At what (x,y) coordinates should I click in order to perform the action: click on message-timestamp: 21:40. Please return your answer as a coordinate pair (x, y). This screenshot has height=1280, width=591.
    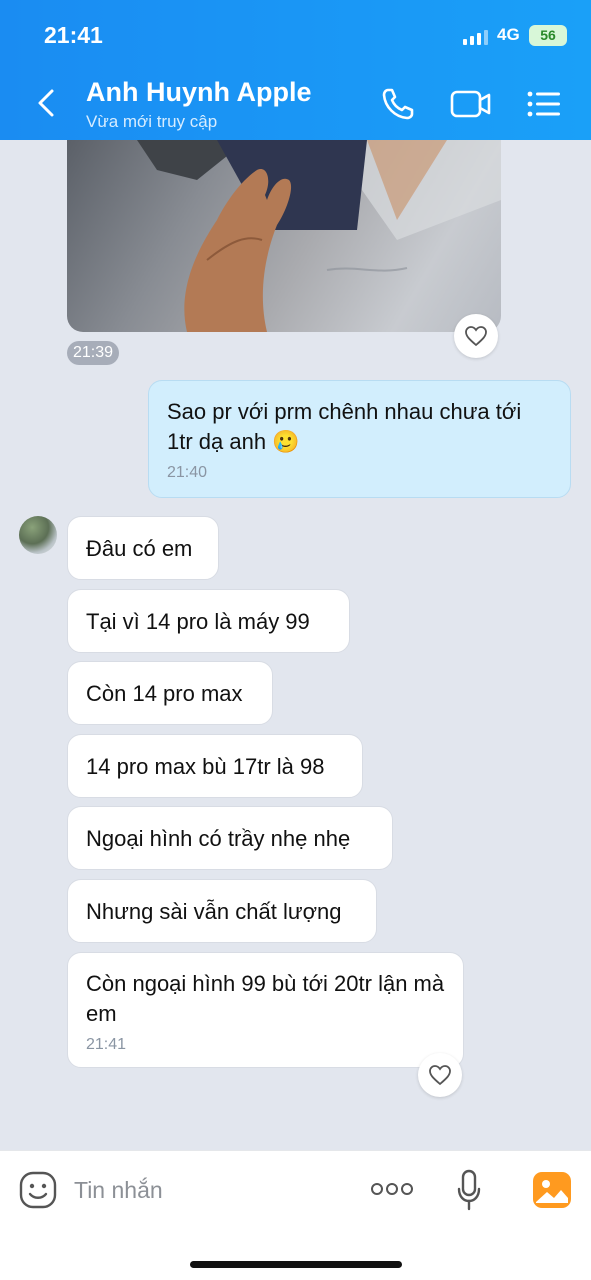
    Looking at the image, I should click on (187, 472).